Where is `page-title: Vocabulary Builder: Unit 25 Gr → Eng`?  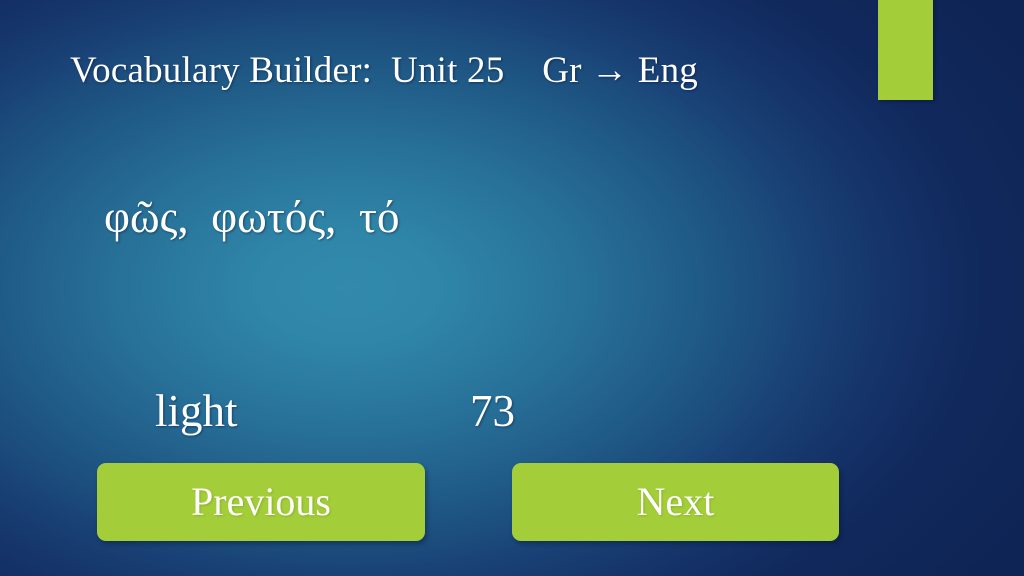 page-title: Vocabulary Builder: Unit 25 Gr → Eng is located at coordinates (384, 70).